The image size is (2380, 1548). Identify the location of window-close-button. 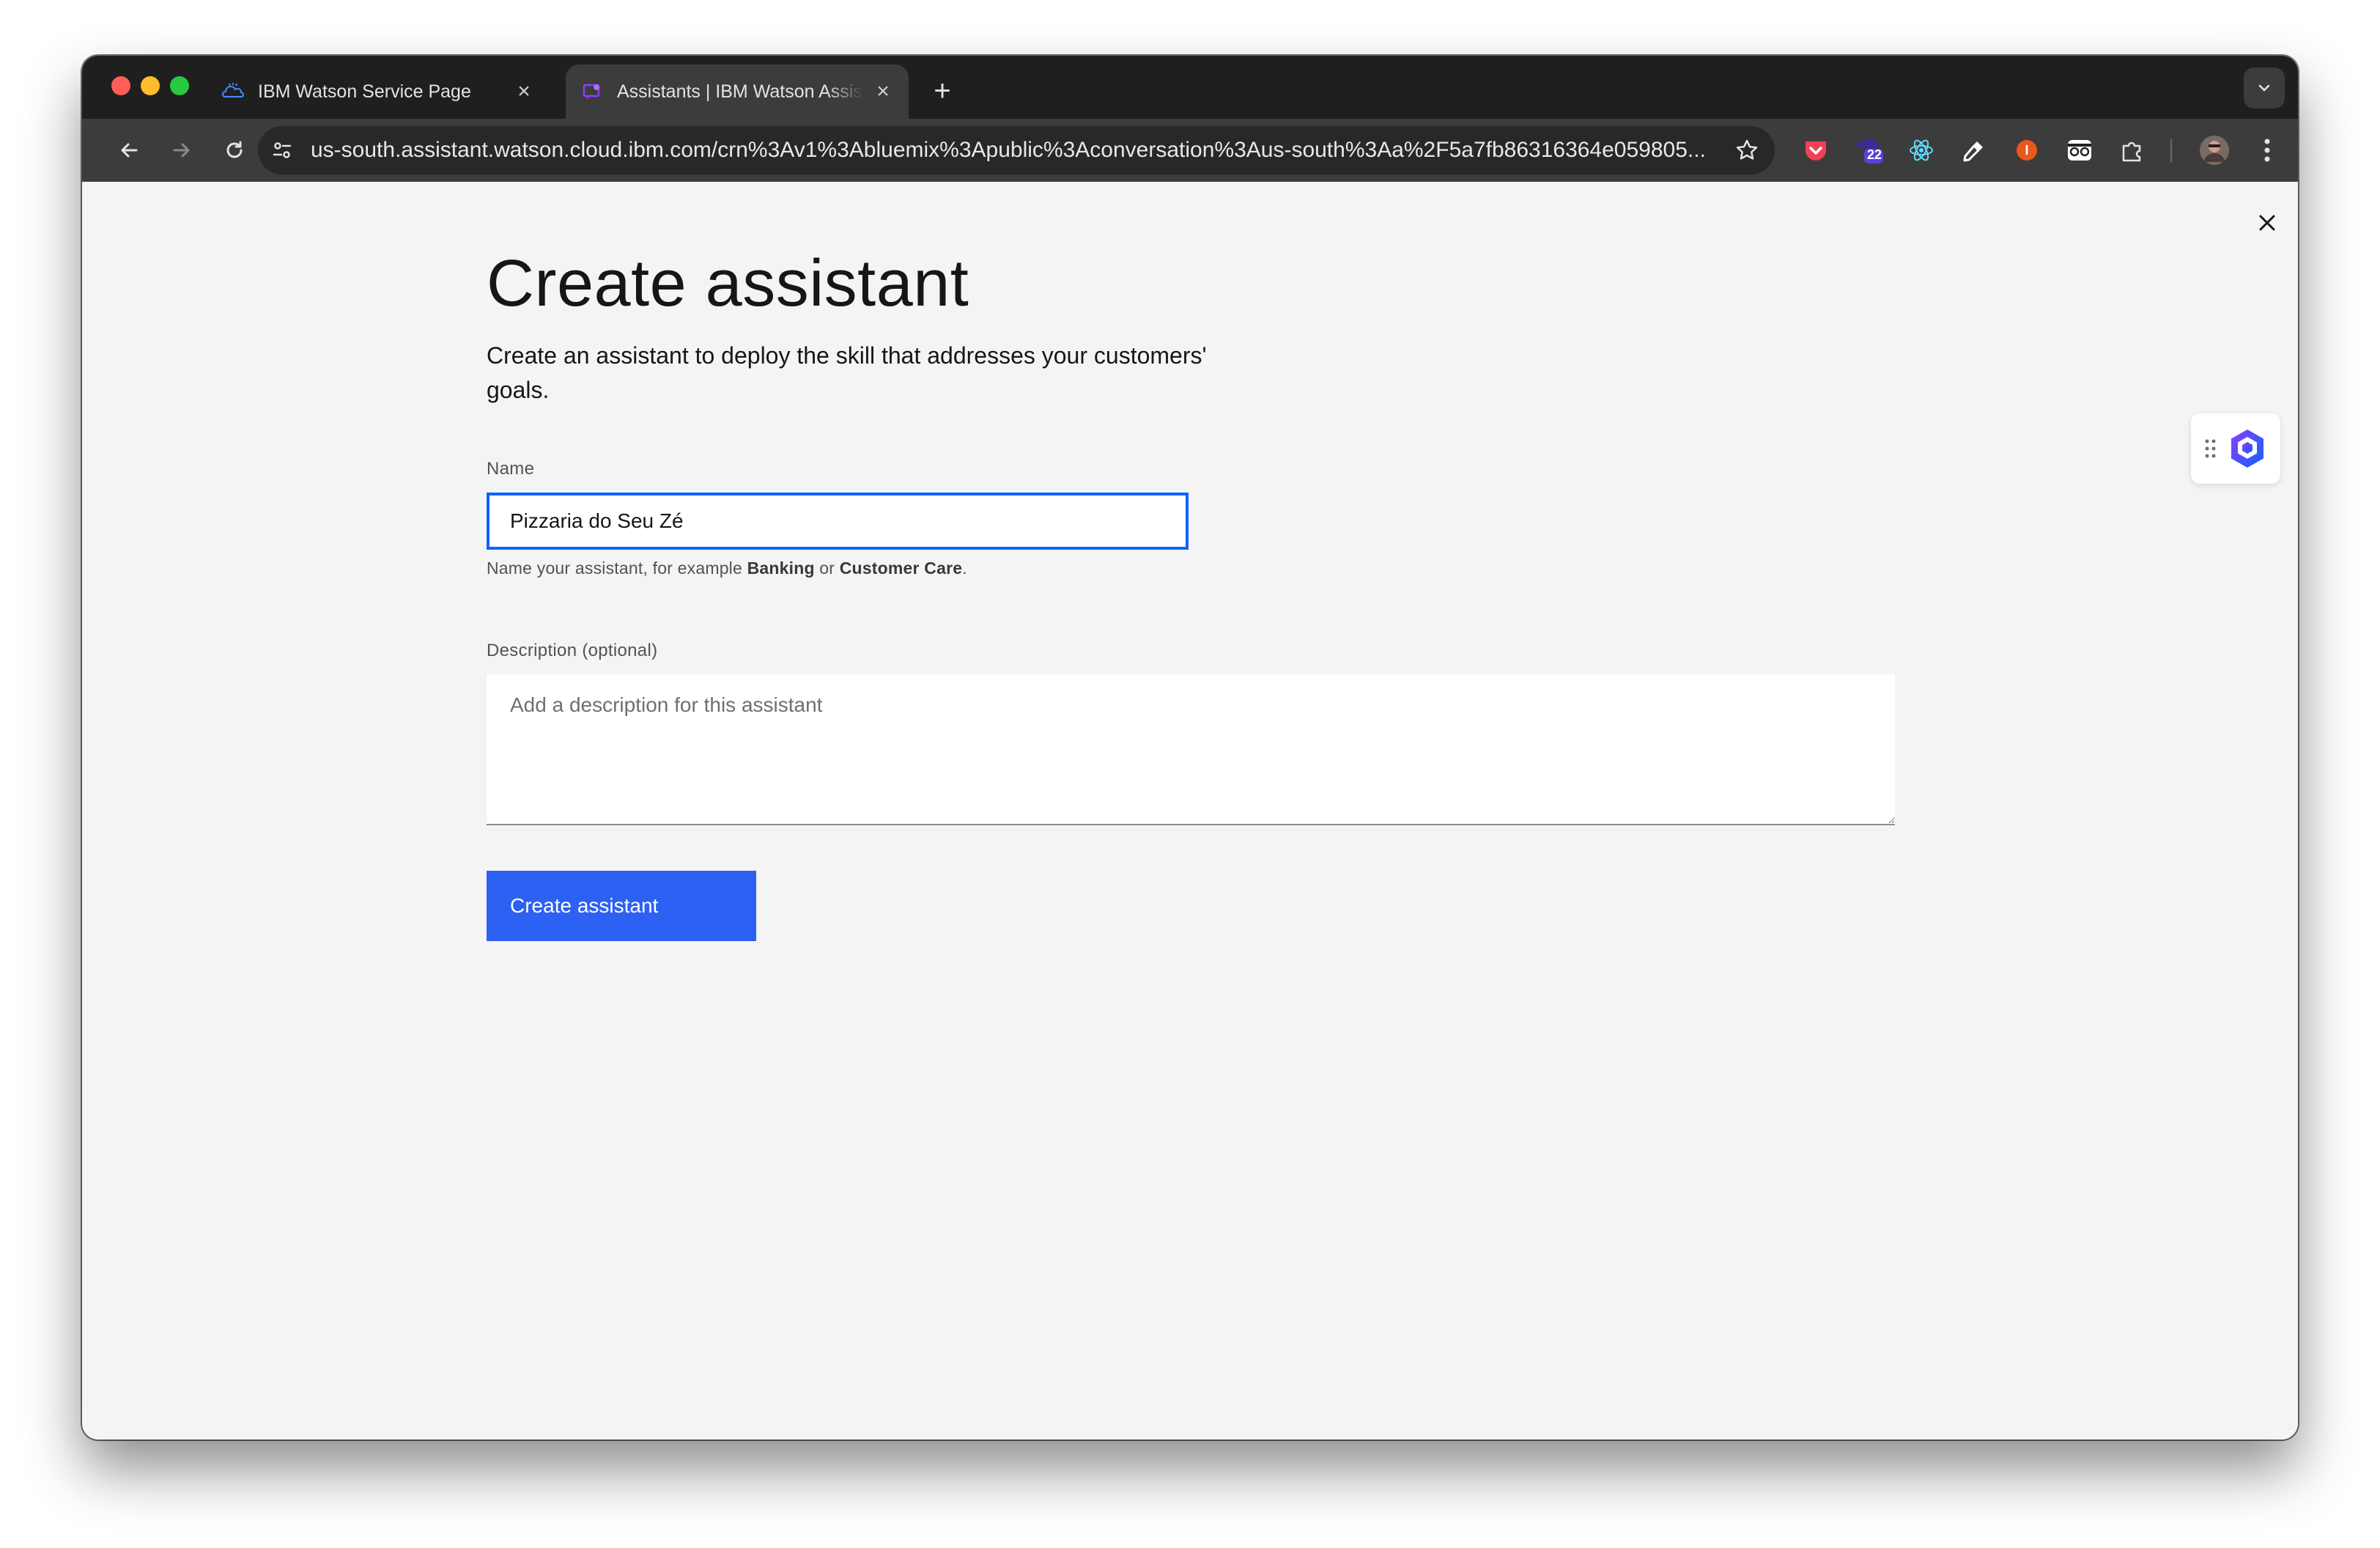
(120, 85).